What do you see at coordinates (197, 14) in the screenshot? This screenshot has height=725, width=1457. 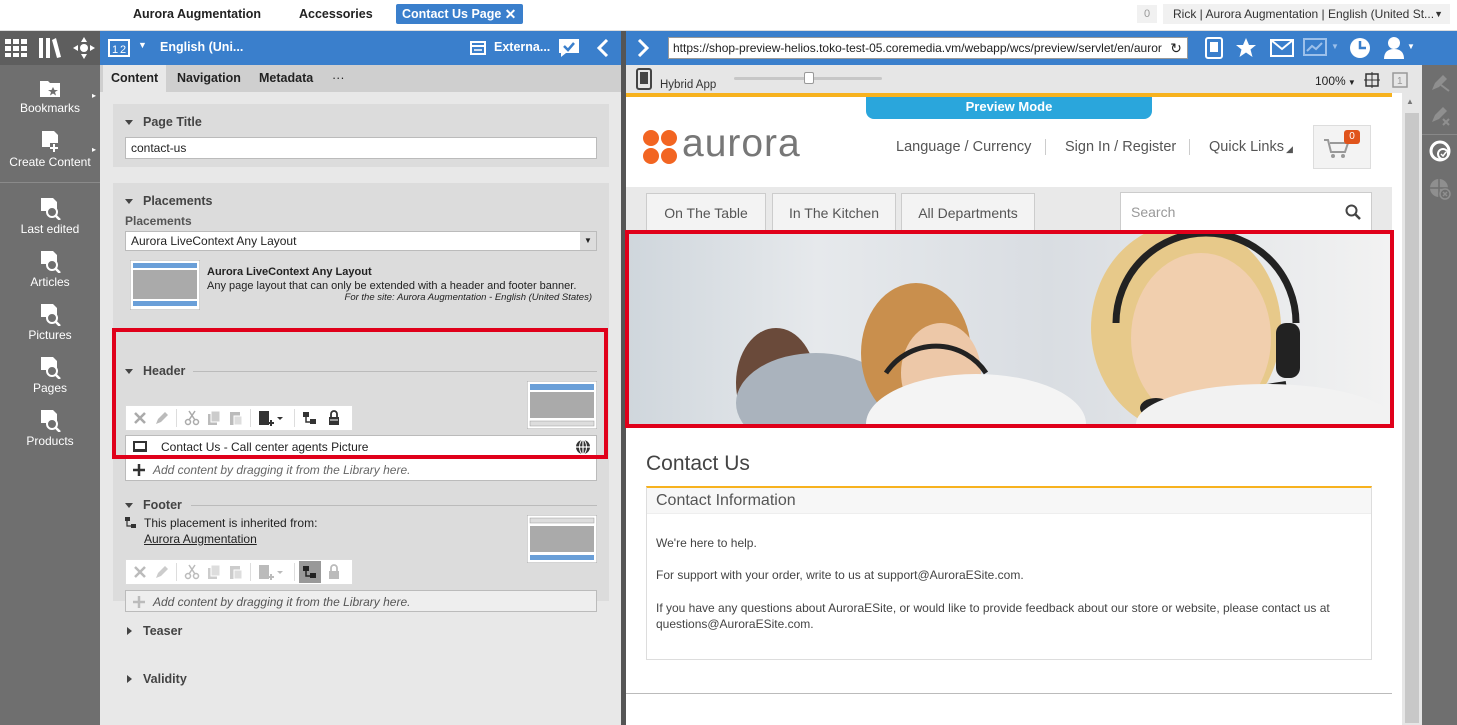 I see `tab-aurora-augmentation: Aurora Augmentation` at bounding box center [197, 14].